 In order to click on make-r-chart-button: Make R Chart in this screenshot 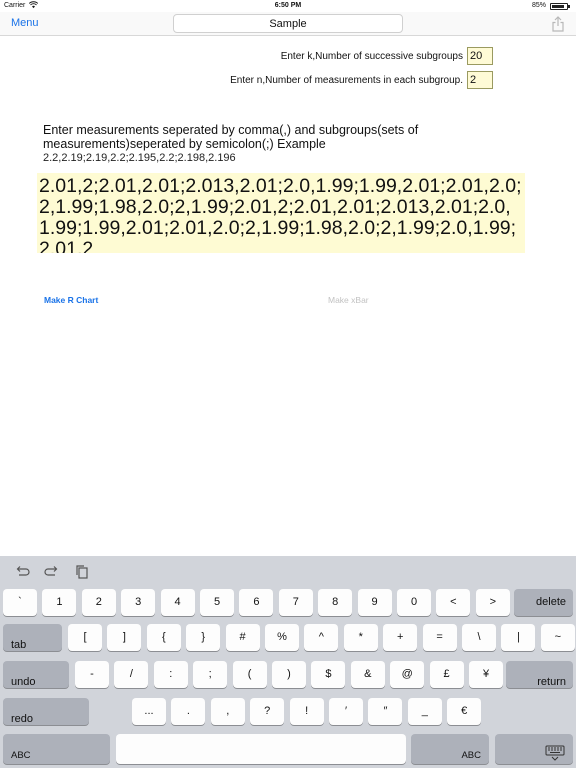, I will do `click(71, 300)`.